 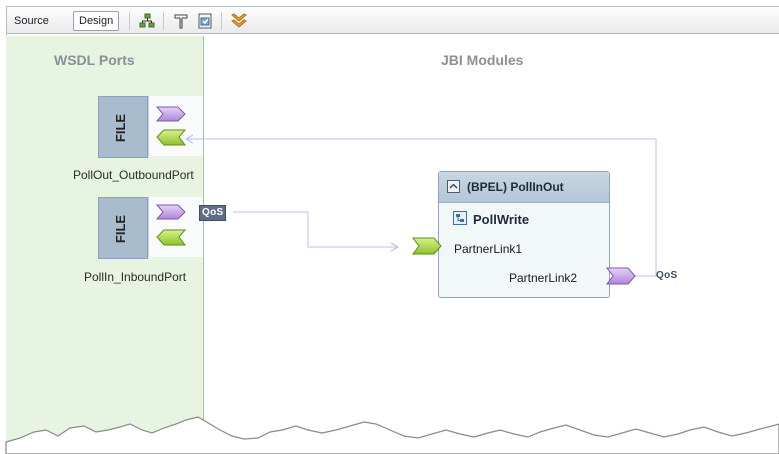 I want to click on connection-line, so click(x=315, y=229).